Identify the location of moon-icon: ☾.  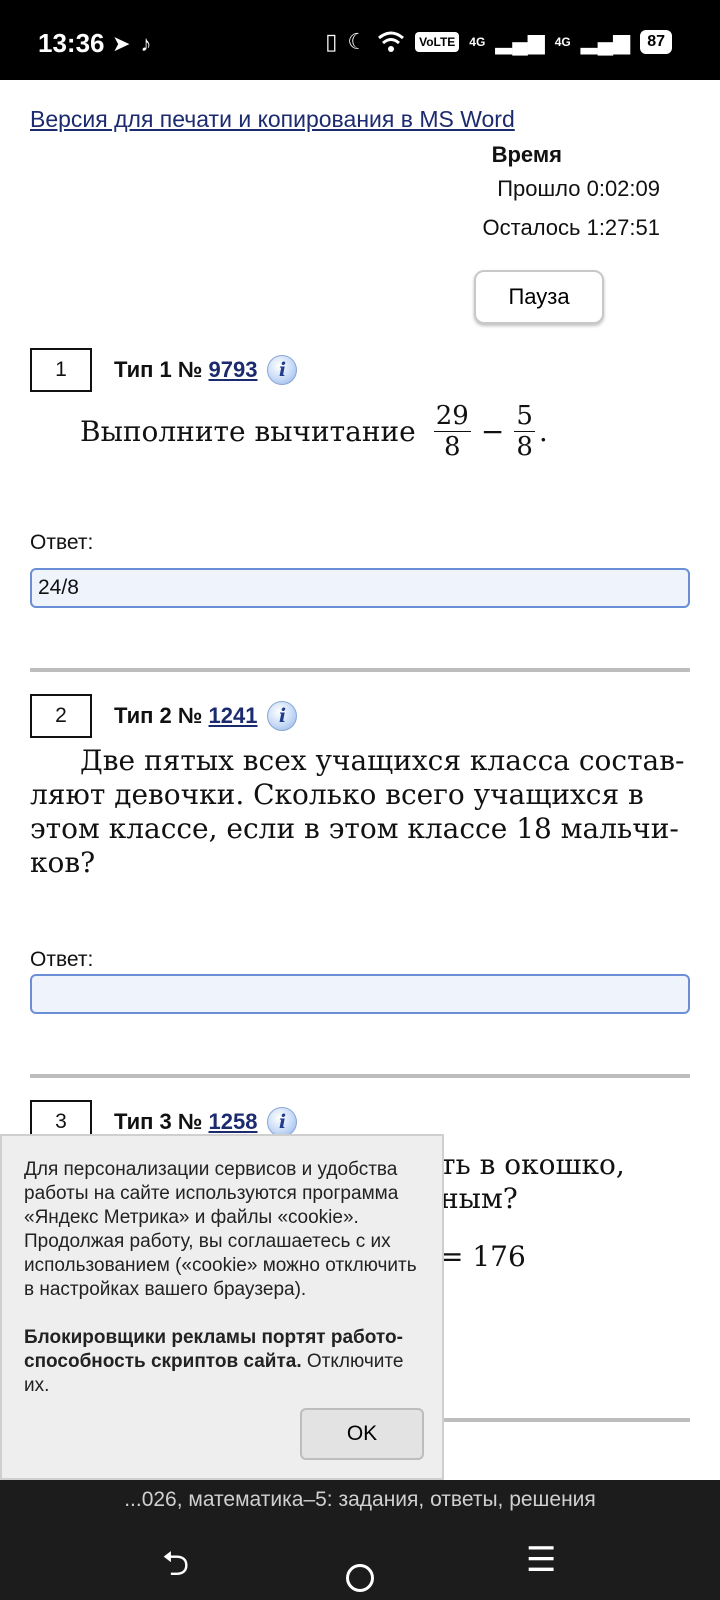
(357, 41).